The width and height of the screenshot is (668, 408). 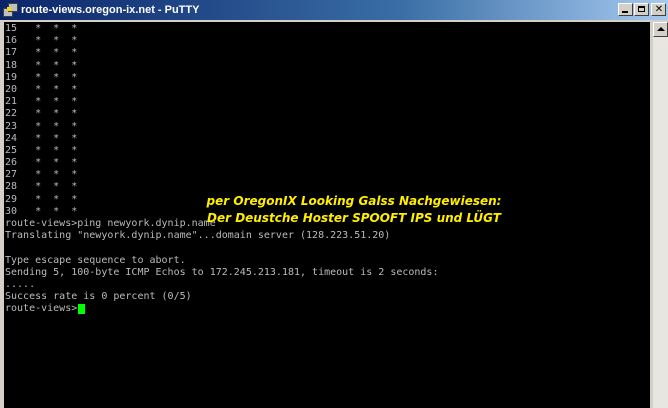 I want to click on terminal-line: 20 * * *, so click(x=41, y=89).